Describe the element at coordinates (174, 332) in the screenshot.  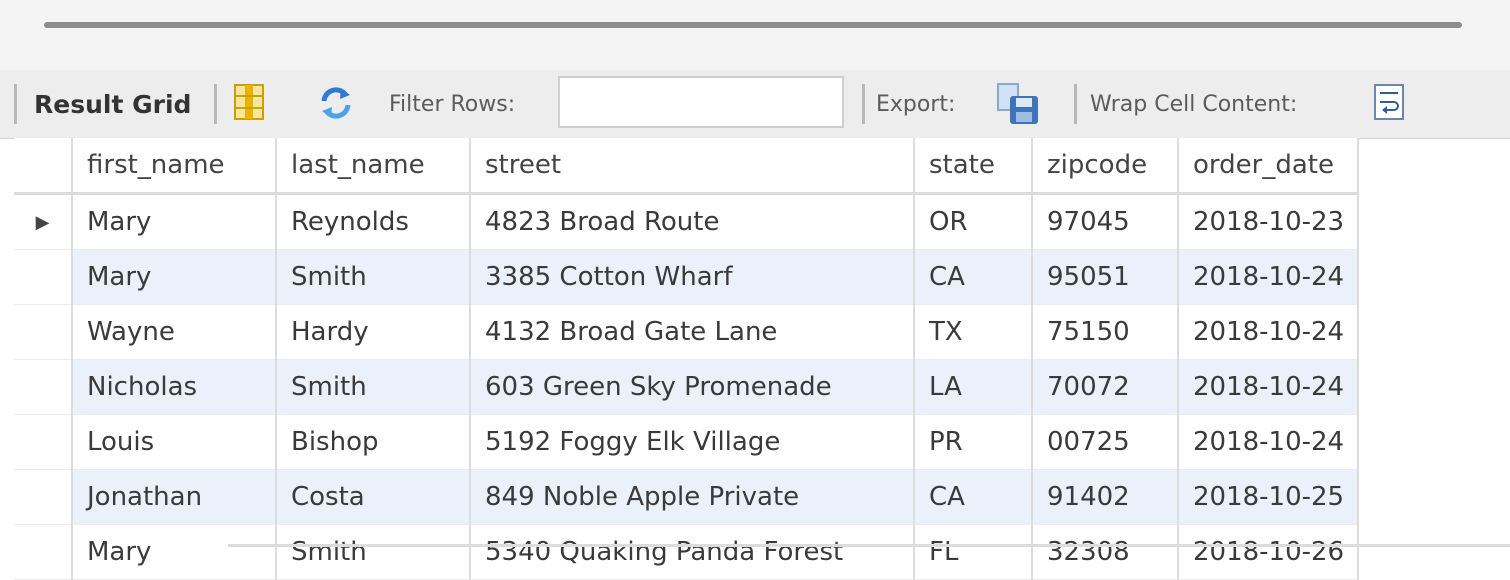
I see `cell-first-name: Wayne` at that location.